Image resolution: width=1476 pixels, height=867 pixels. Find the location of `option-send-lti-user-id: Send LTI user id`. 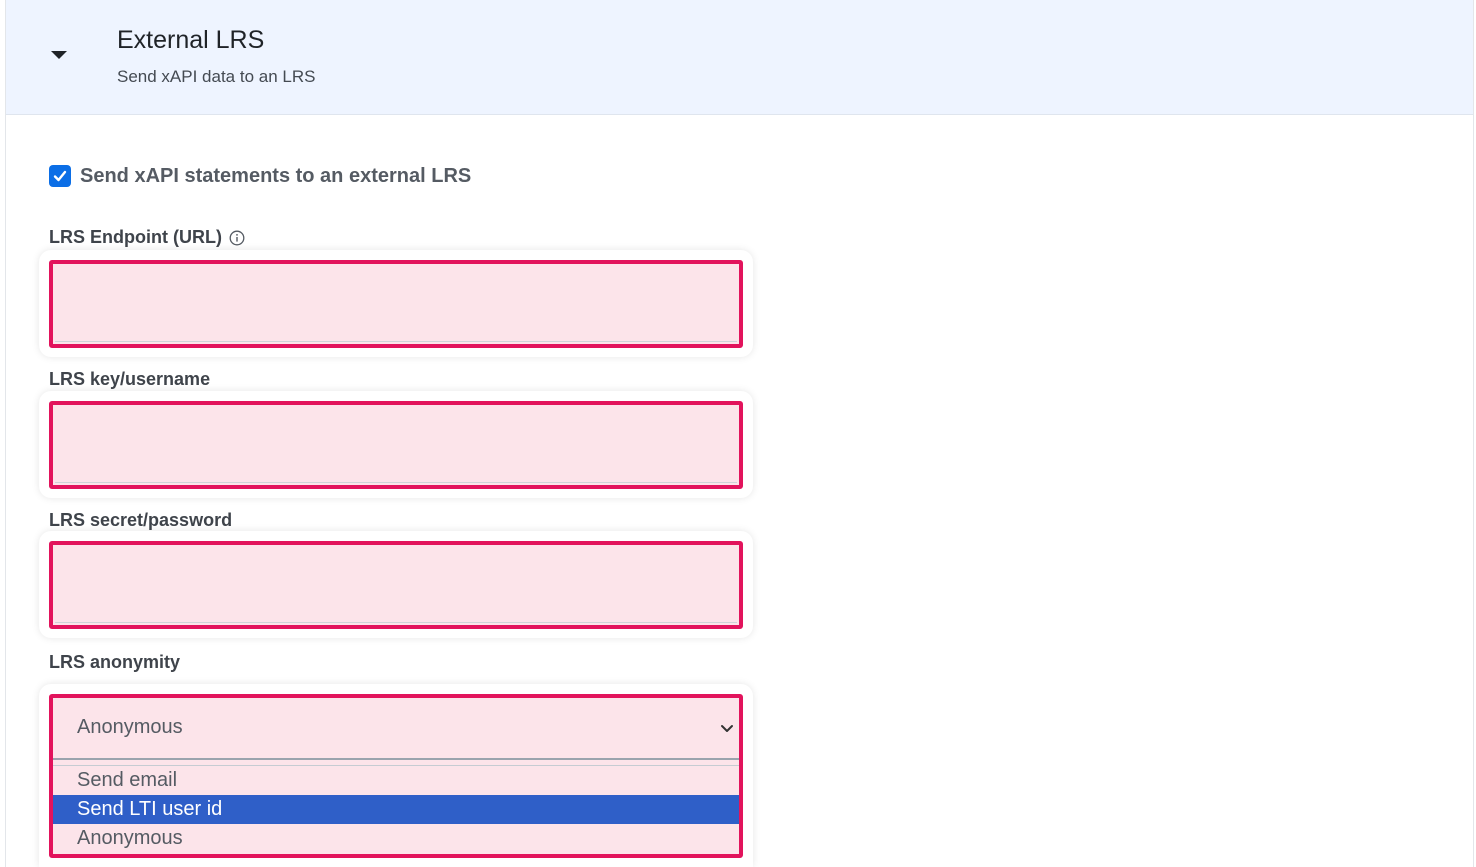

option-send-lti-user-id: Send LTI user id is located at coordinates (396, 809).